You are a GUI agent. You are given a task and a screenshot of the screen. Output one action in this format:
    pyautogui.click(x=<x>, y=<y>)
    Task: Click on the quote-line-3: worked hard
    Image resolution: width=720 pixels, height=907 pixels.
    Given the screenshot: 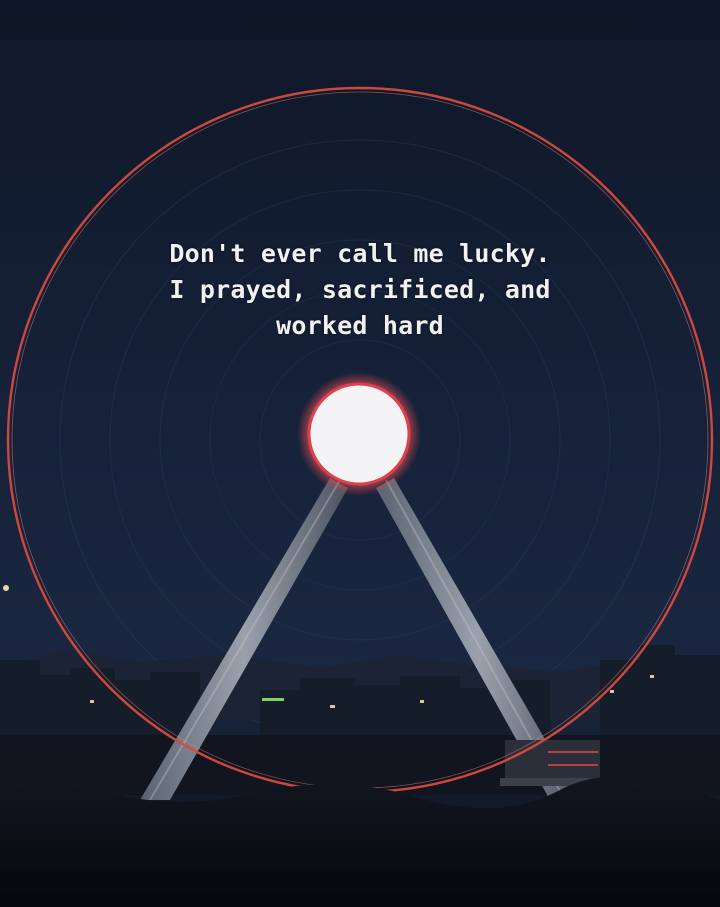 What is the action you would take?
    pyautogui.click(x=360, y=325)
    